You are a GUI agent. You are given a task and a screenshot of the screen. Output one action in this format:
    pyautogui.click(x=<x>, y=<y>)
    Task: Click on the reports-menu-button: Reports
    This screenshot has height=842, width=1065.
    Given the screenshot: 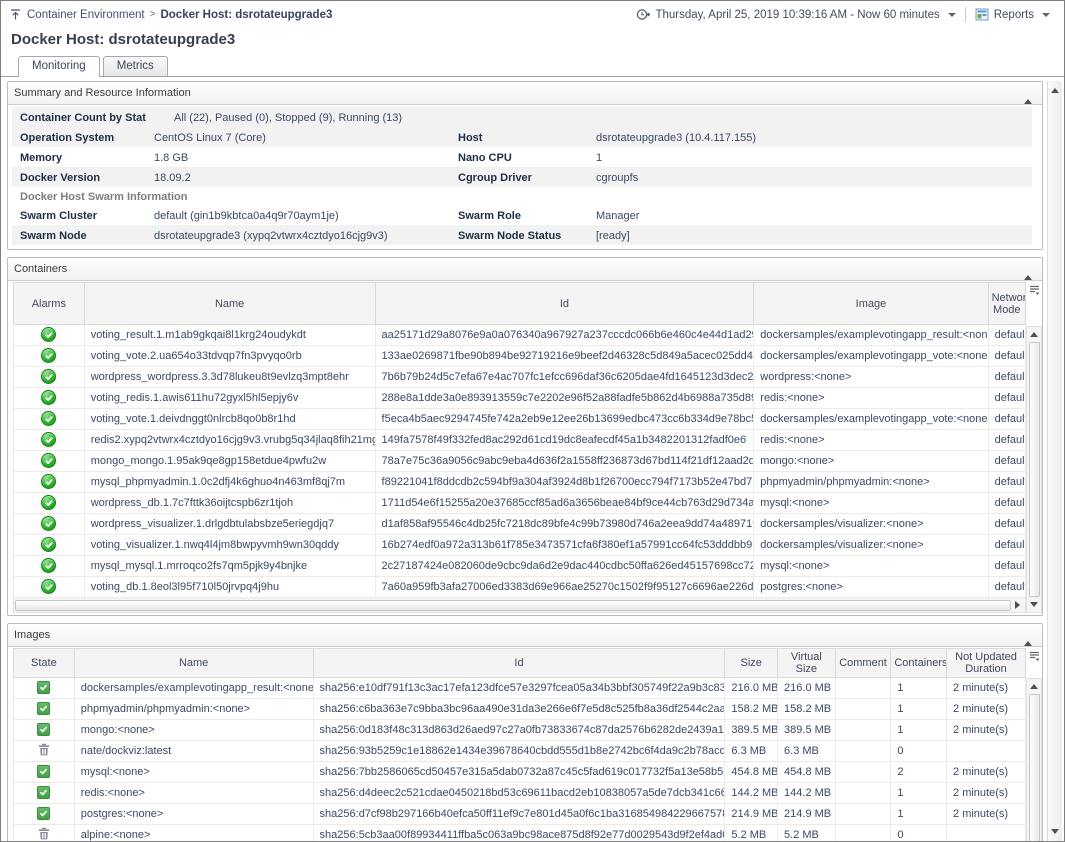 What is the action you would take?
    pyautogui.click(x=1012, y=14)
    